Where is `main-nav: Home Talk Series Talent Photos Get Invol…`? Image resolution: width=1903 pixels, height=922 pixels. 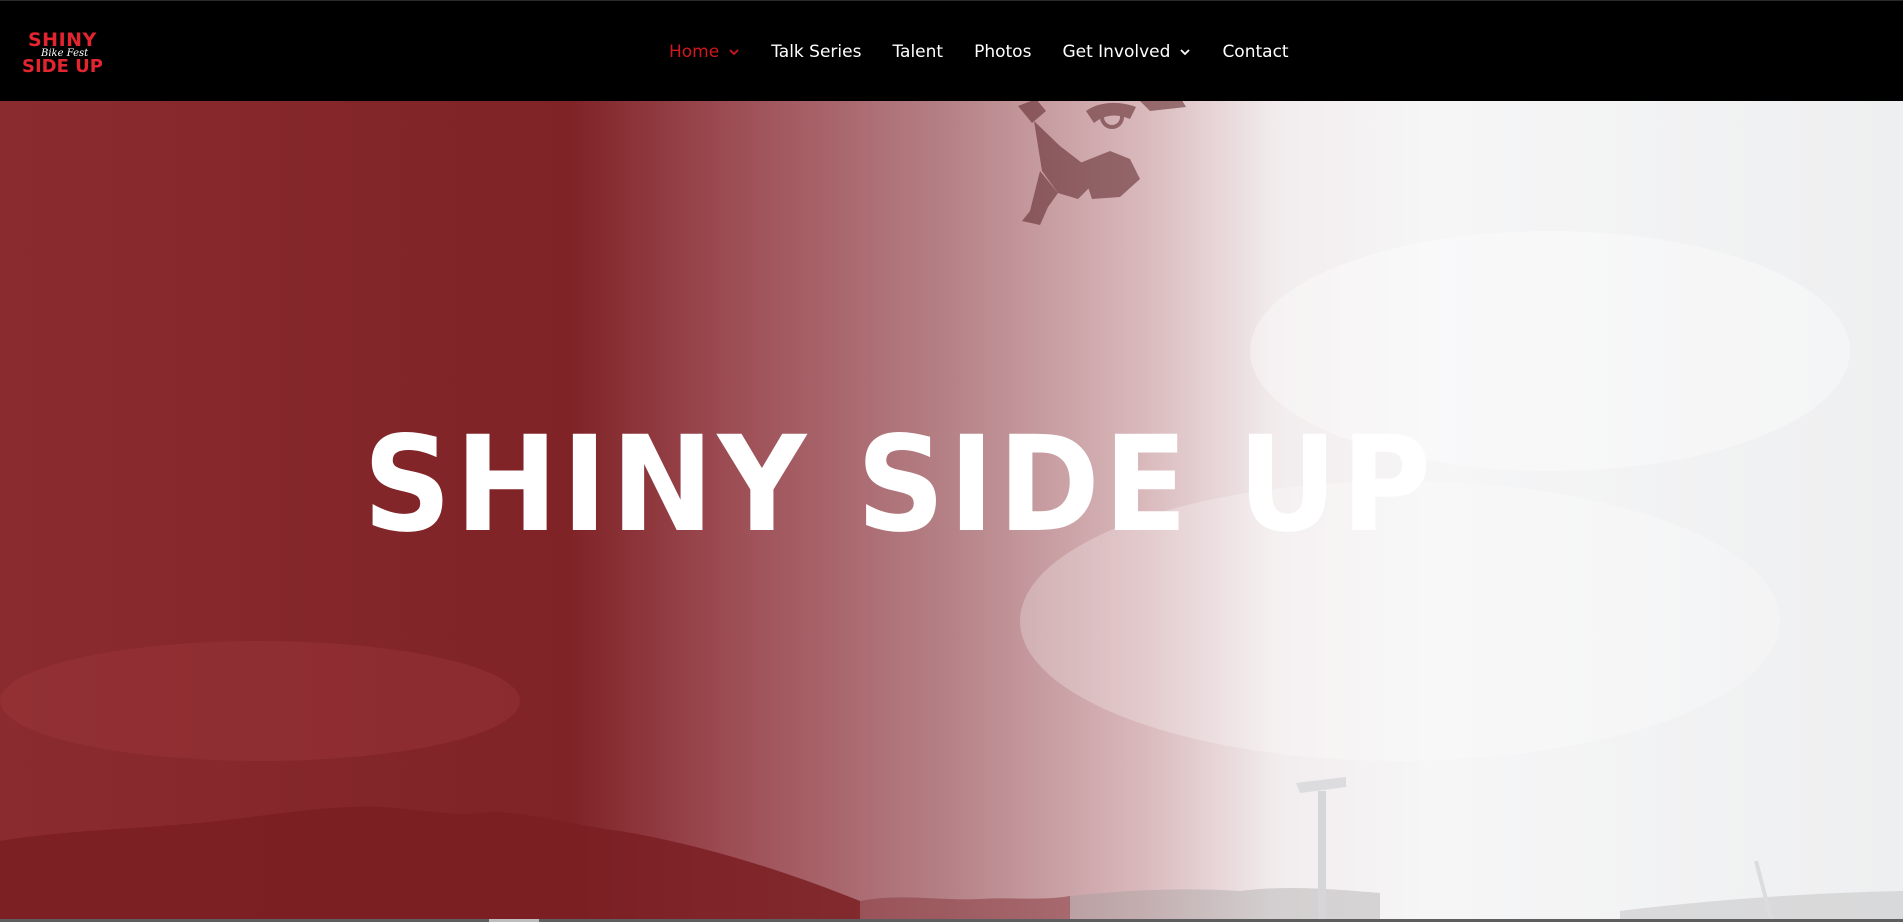 main-nav: Home Talk Series Talent Photos Get Invol… is located at coordinates (994, 51).